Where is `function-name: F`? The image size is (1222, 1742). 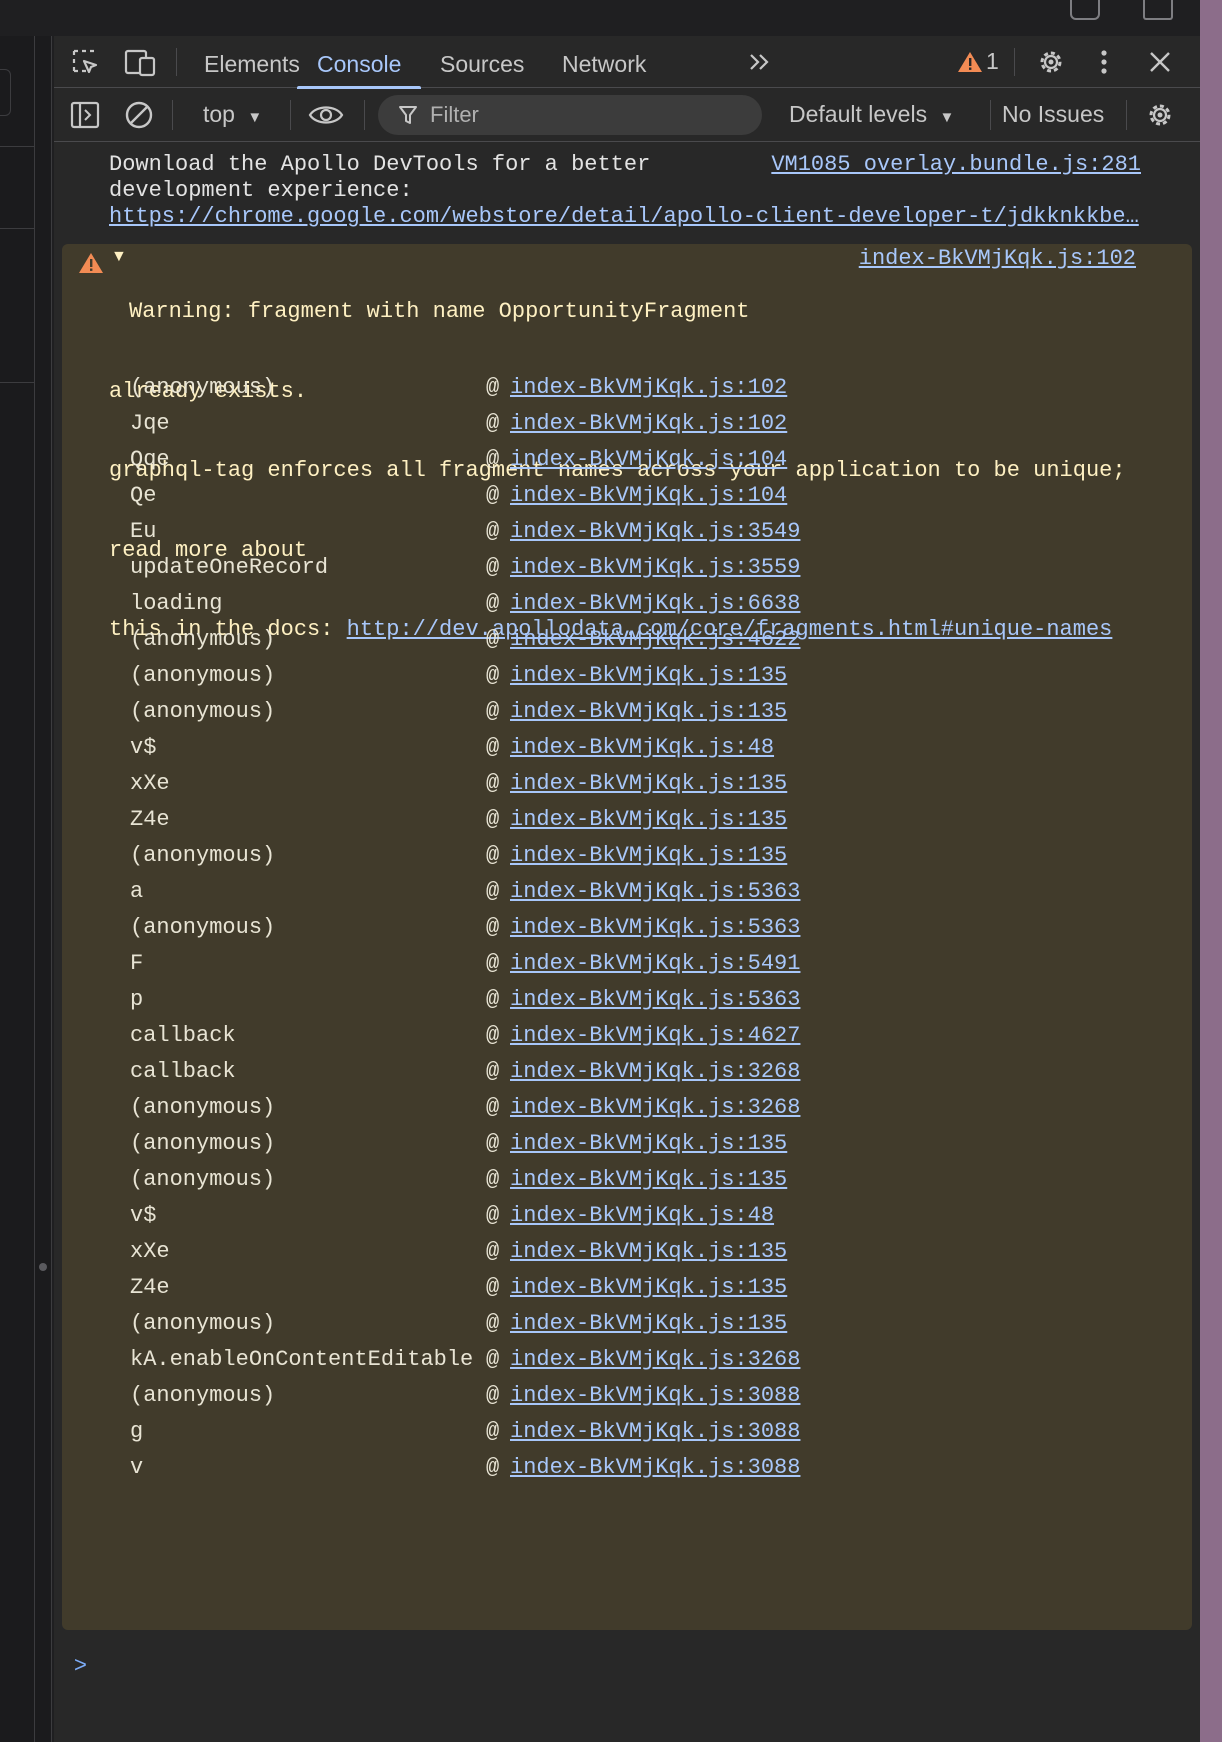 function-name: F is located at coordinates (137, 963).